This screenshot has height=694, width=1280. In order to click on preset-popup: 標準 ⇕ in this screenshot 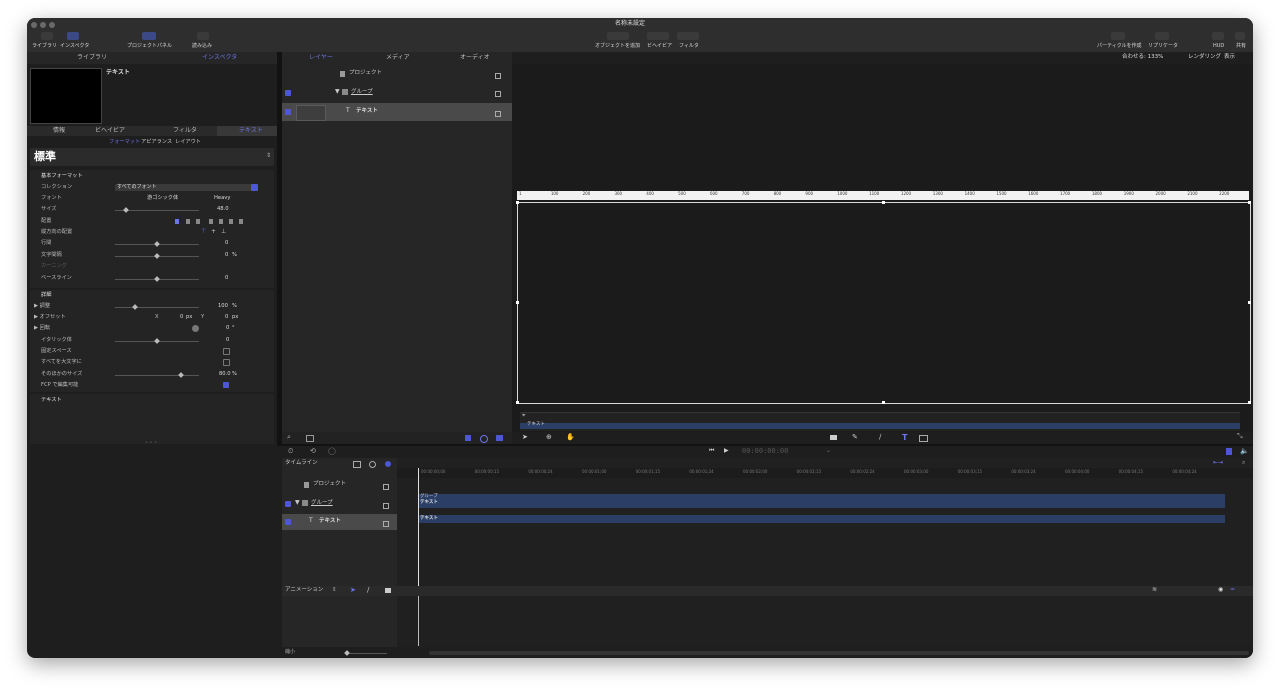, I will do `click(152, 157)`.